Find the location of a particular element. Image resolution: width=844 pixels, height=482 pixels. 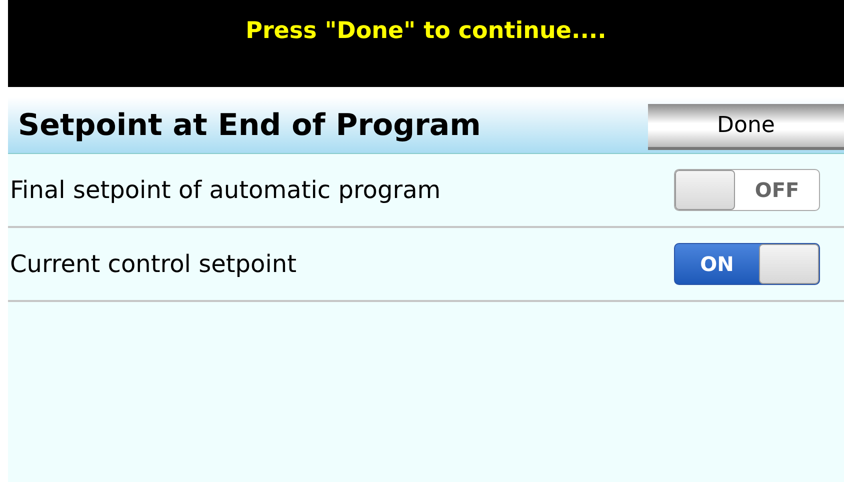

option-label: Final setpoint of automatic program is located at coordinates (225, 190).